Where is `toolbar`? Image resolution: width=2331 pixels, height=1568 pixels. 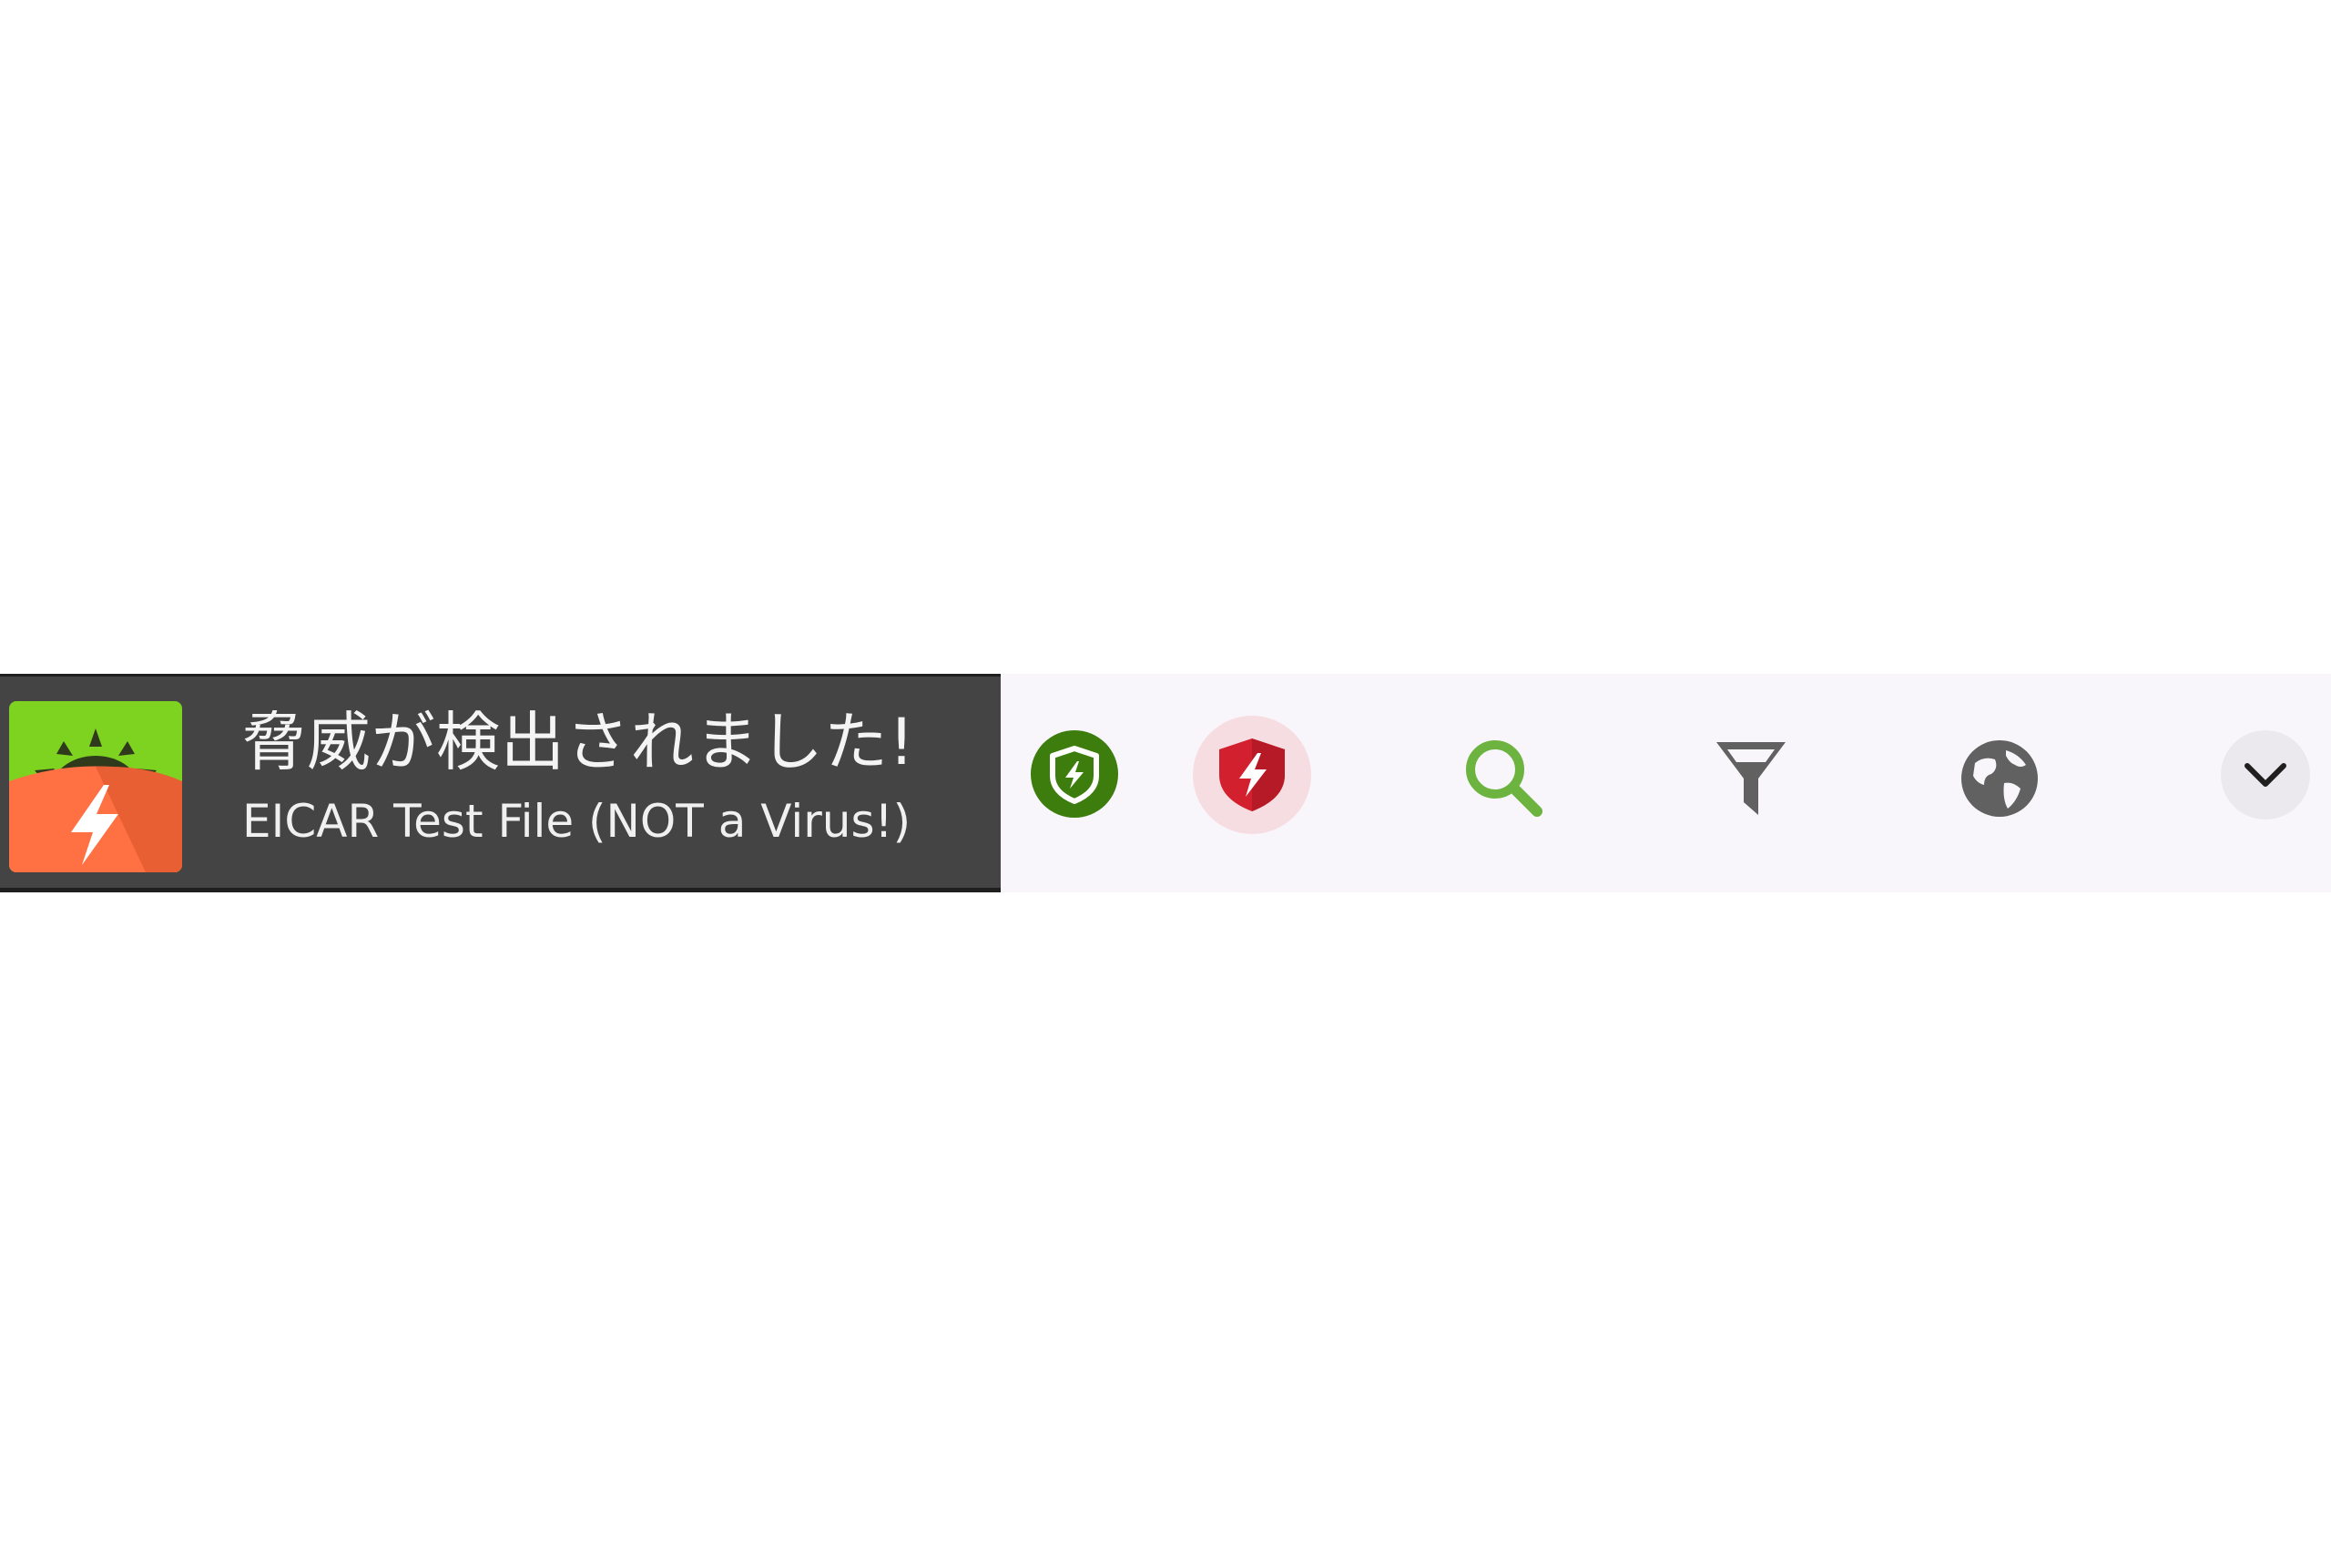 toolbar is located at coordinates (1666, 783).